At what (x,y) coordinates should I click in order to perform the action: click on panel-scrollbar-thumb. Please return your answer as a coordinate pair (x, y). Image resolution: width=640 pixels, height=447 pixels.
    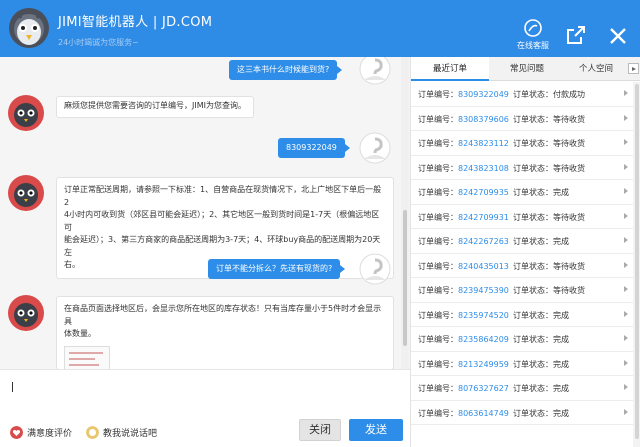
    Looking at the image, I should click on (637, 261).